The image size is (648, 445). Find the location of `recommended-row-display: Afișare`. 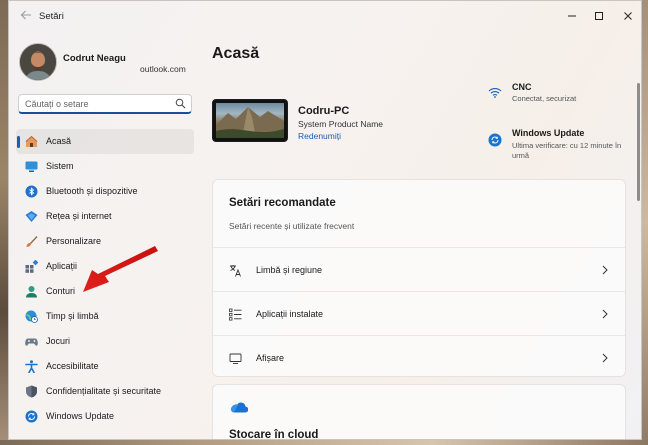

recommended-row-display: Afișare is located at coordinates (419, 357).